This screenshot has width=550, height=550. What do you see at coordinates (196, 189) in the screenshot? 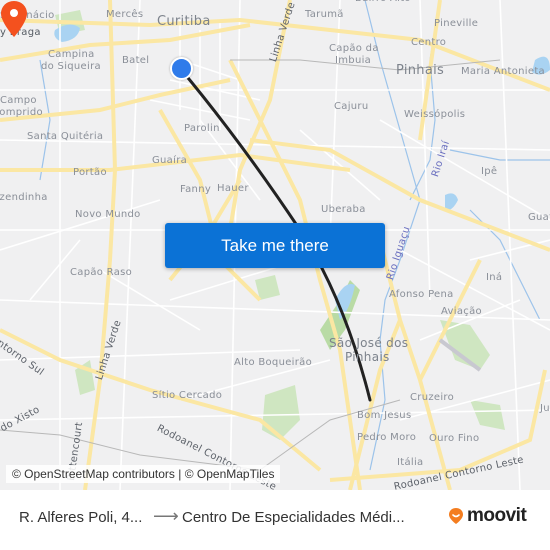
I see `map-label-fanny: Fanny` at bounding box center [196, 189].